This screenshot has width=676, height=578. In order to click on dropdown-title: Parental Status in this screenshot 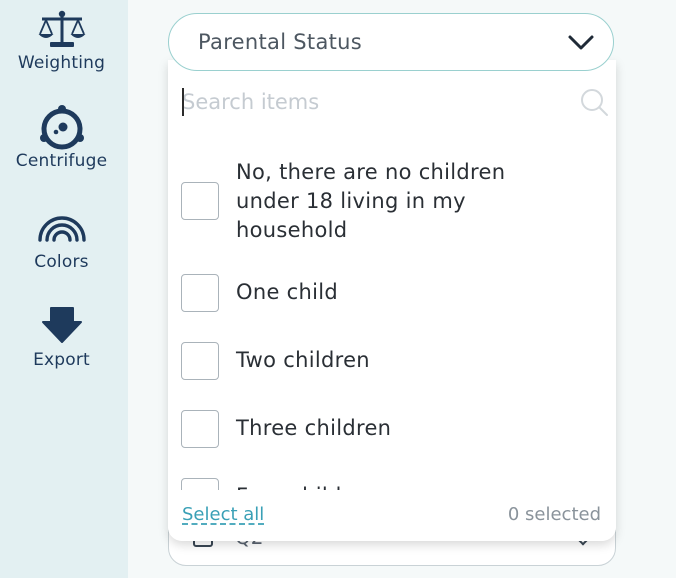, I will do `click(280, 42)`.